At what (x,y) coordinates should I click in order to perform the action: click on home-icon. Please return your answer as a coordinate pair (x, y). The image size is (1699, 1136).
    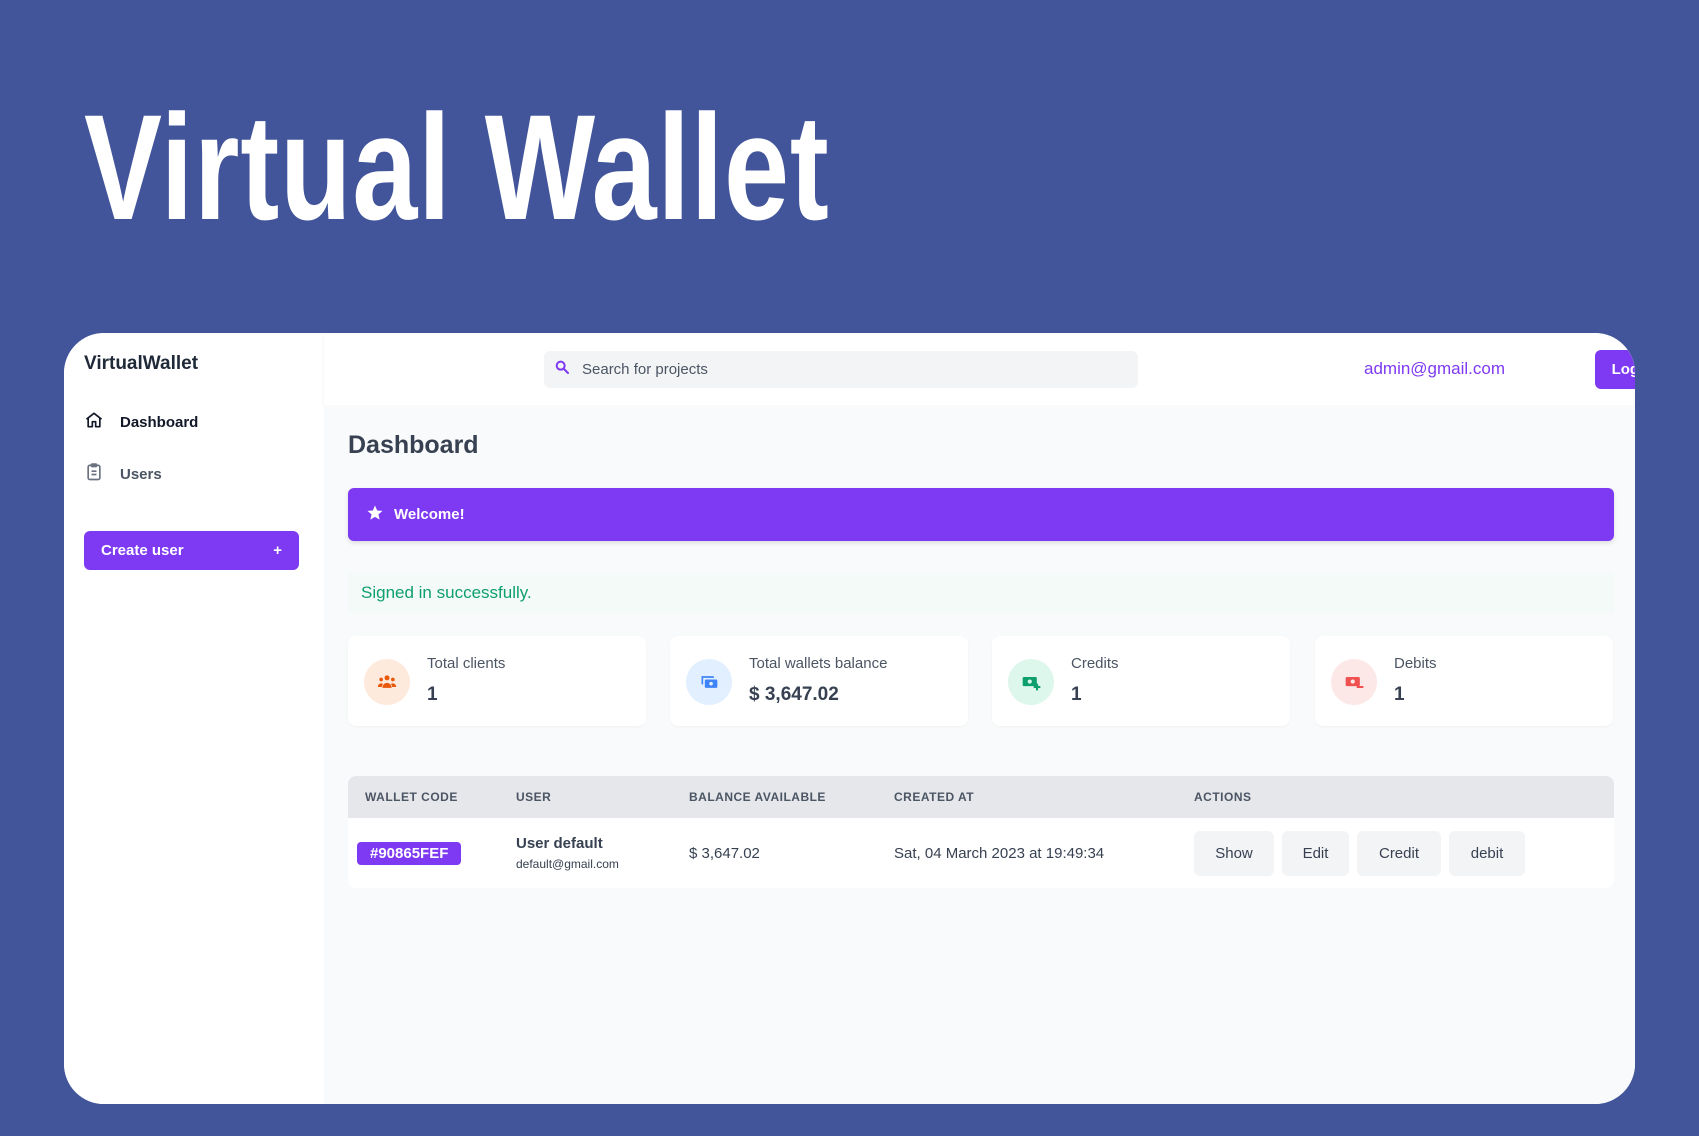
    Looking at the image, I should click on (94, 422).